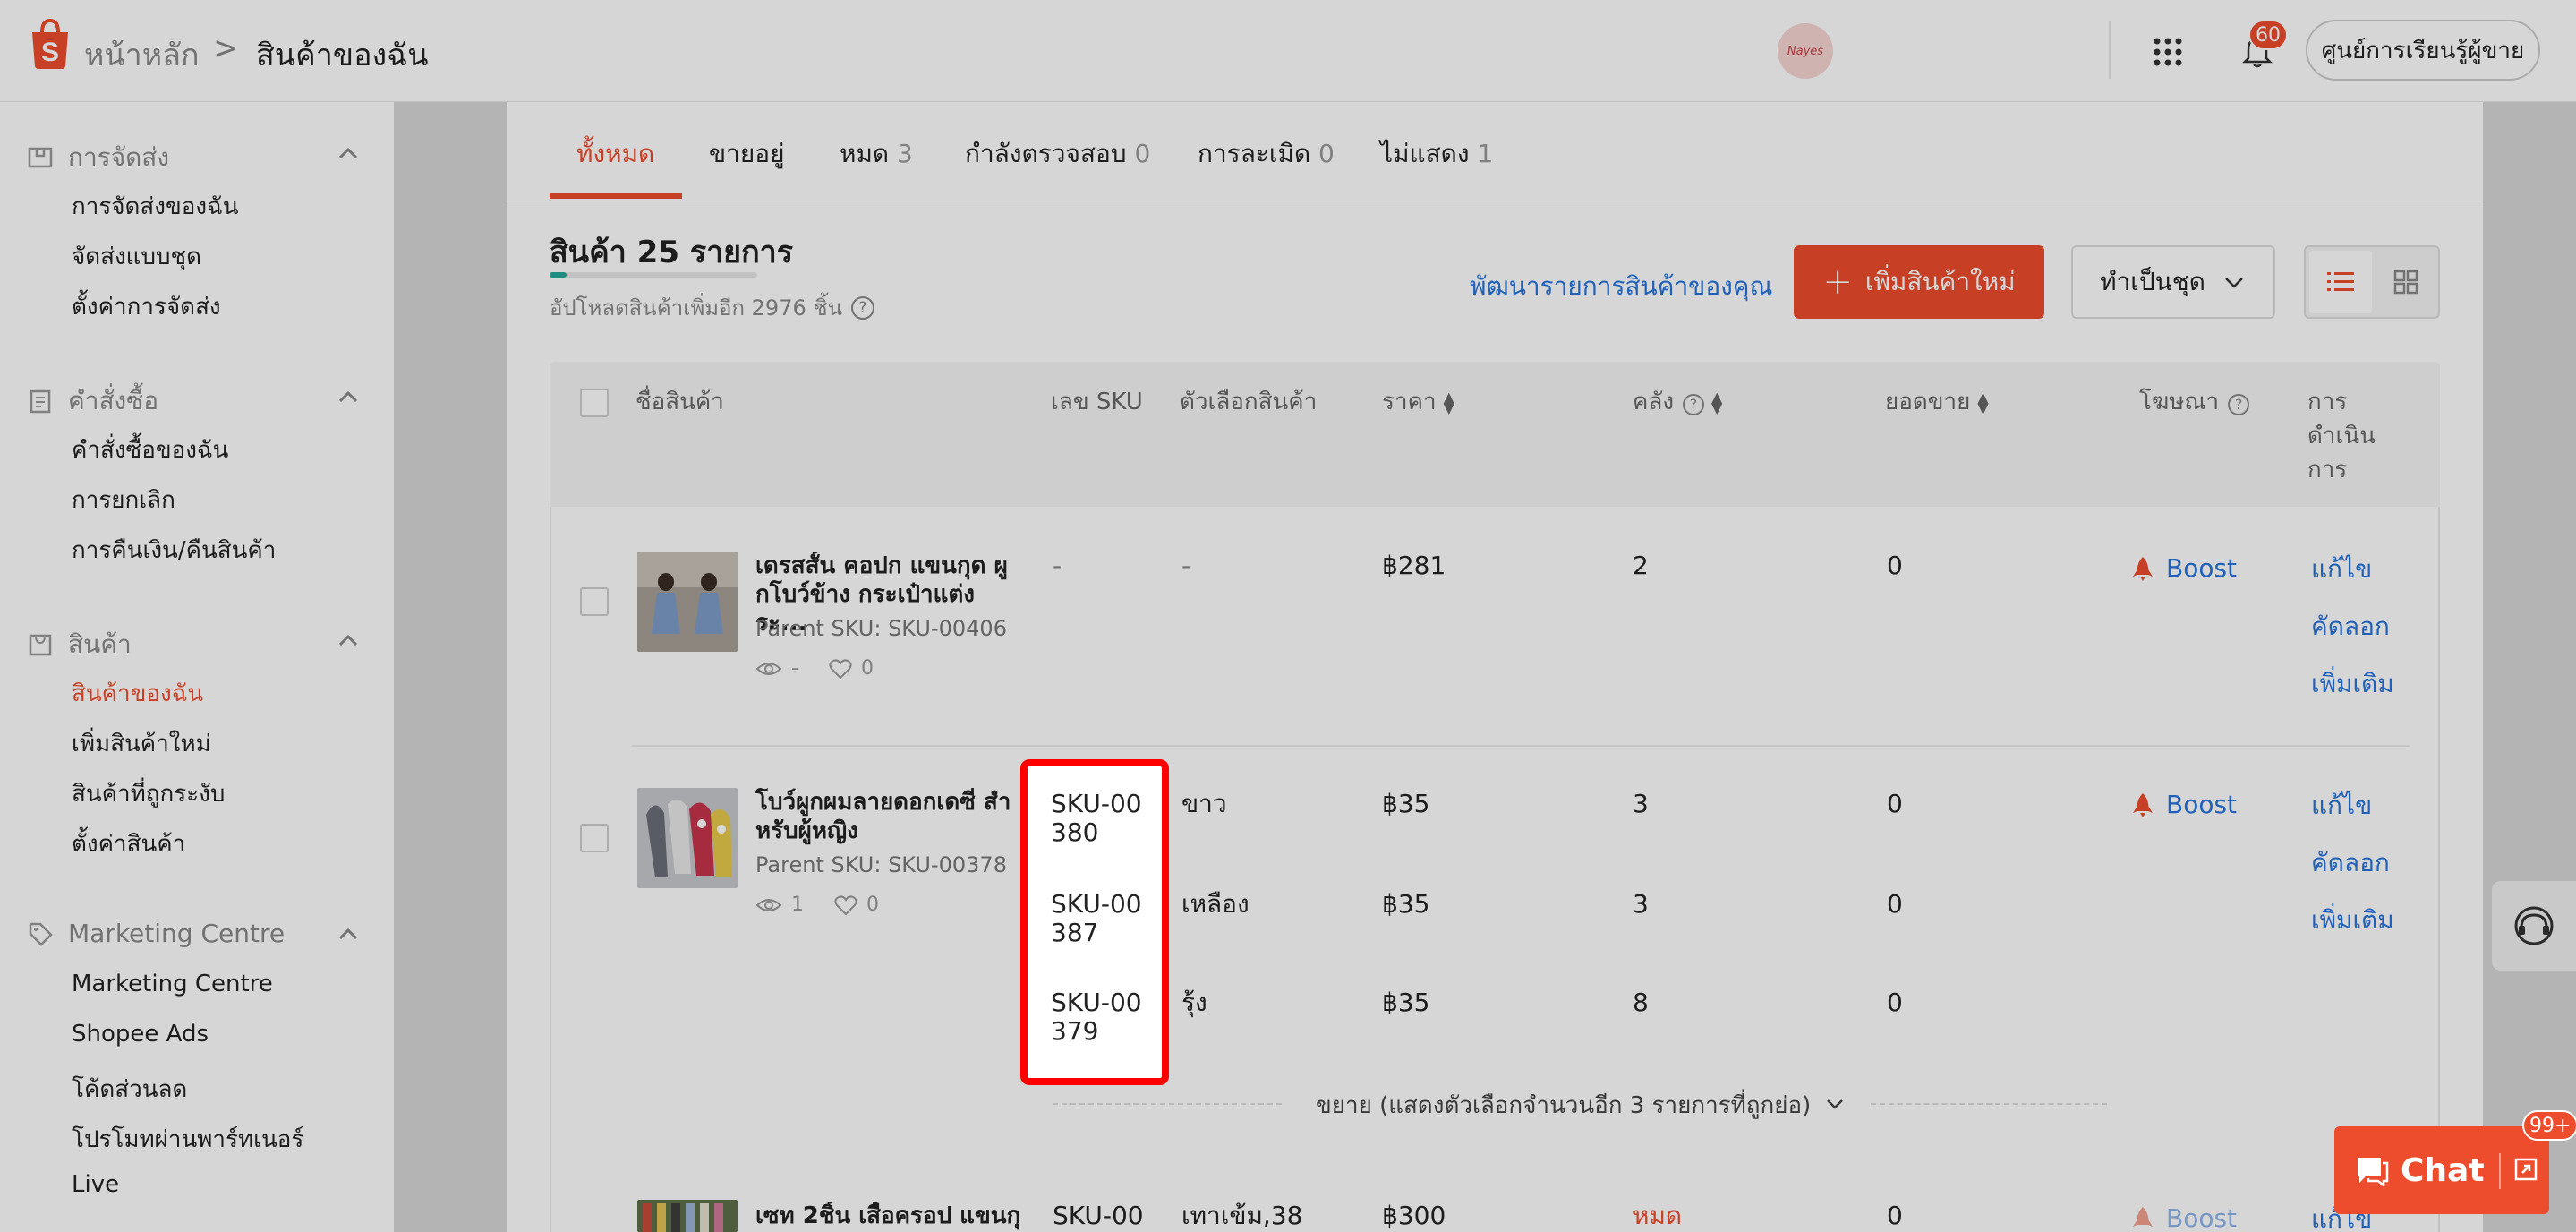  I want to click on sidebar-item-return-refund: การคืนเงิน/คืนสินค้า, so click(174, 550).